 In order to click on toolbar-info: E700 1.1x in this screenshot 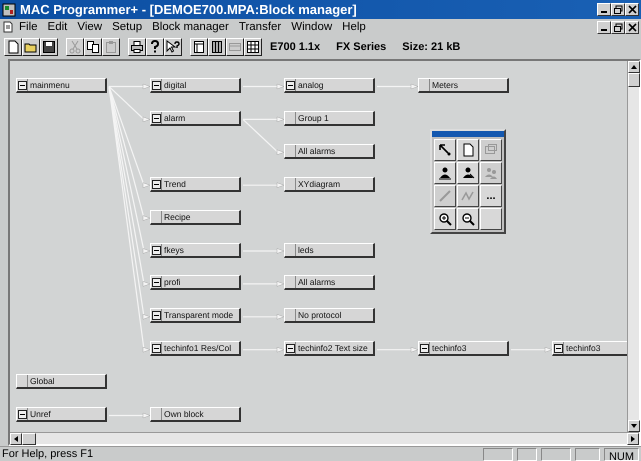, I will do `click(295, 47)`.